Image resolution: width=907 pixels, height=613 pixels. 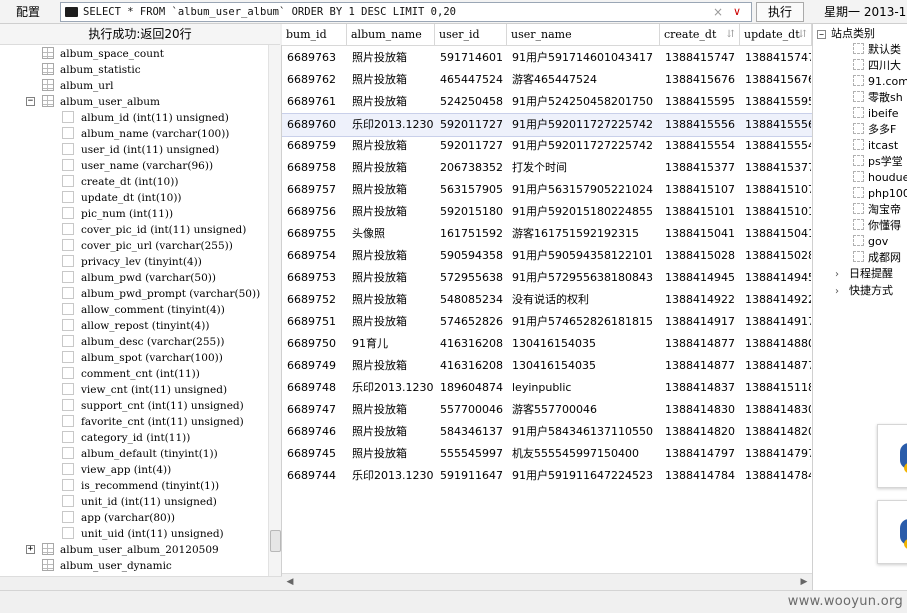 I want to click on cell-create-dt: 1388414945, so click(x=702, y=278).